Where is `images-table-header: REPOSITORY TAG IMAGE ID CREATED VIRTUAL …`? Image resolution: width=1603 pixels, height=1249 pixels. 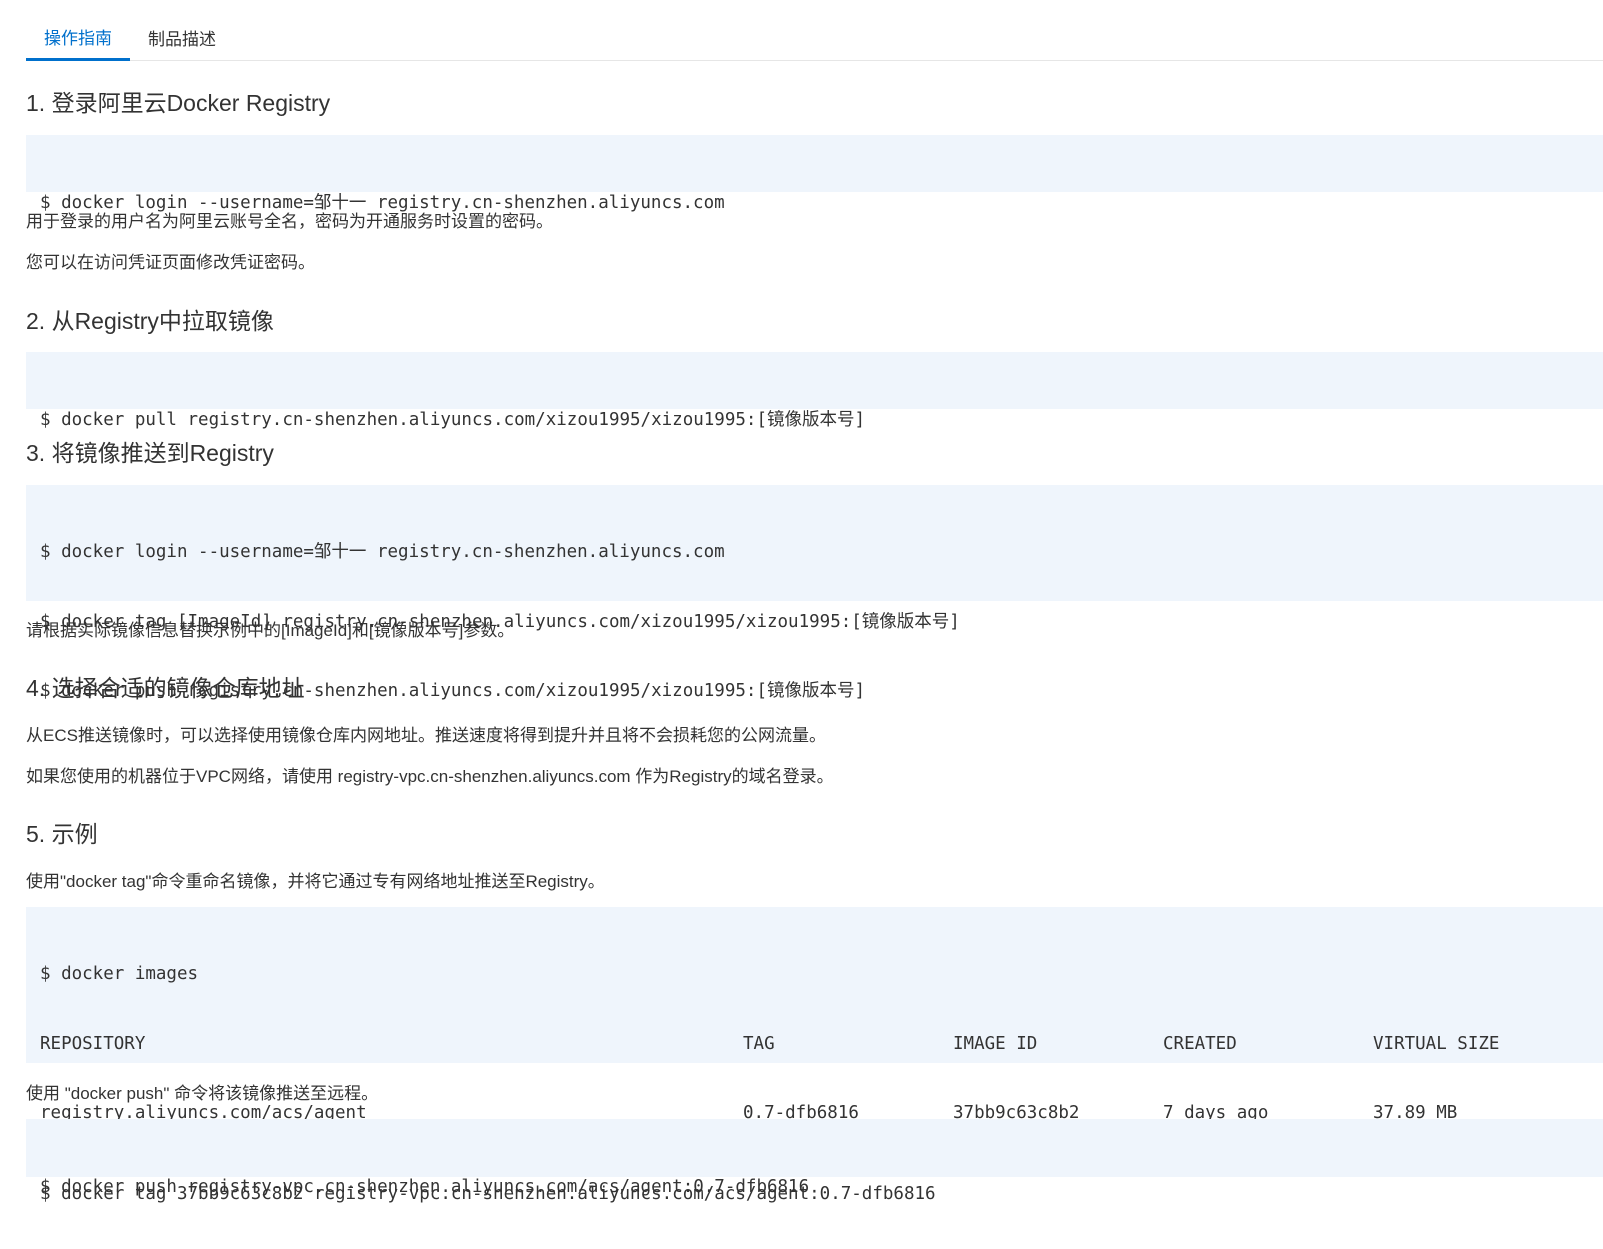 images-table-header: REPOSITORY TAG IMAGE ID CREATED VIRTUAL … is located at coordinates (814, 1045).